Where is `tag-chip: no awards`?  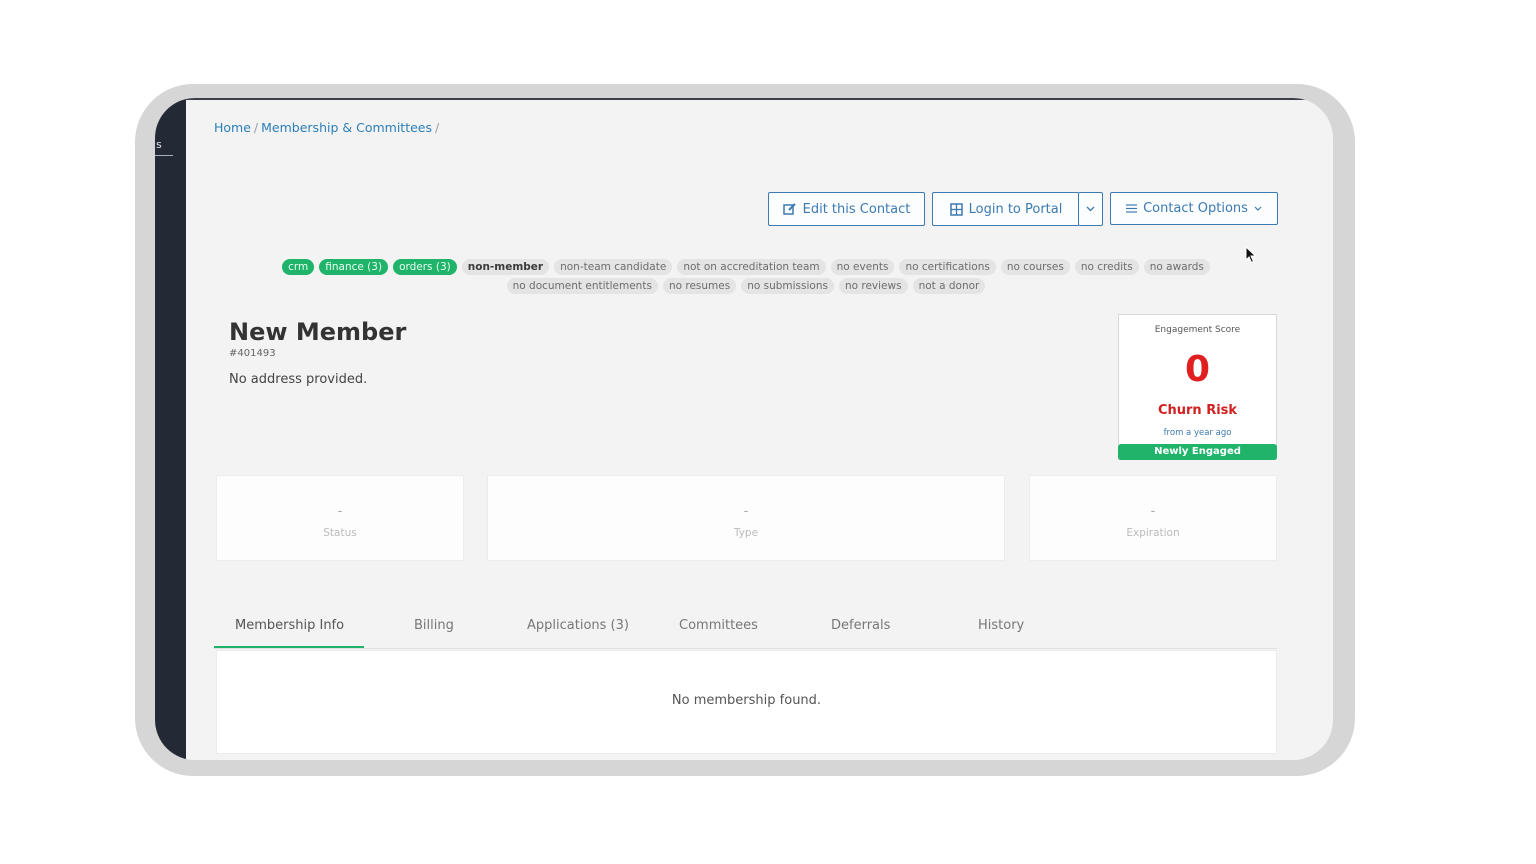 tag-chip: no awards is located at coordinates (1176, 267).